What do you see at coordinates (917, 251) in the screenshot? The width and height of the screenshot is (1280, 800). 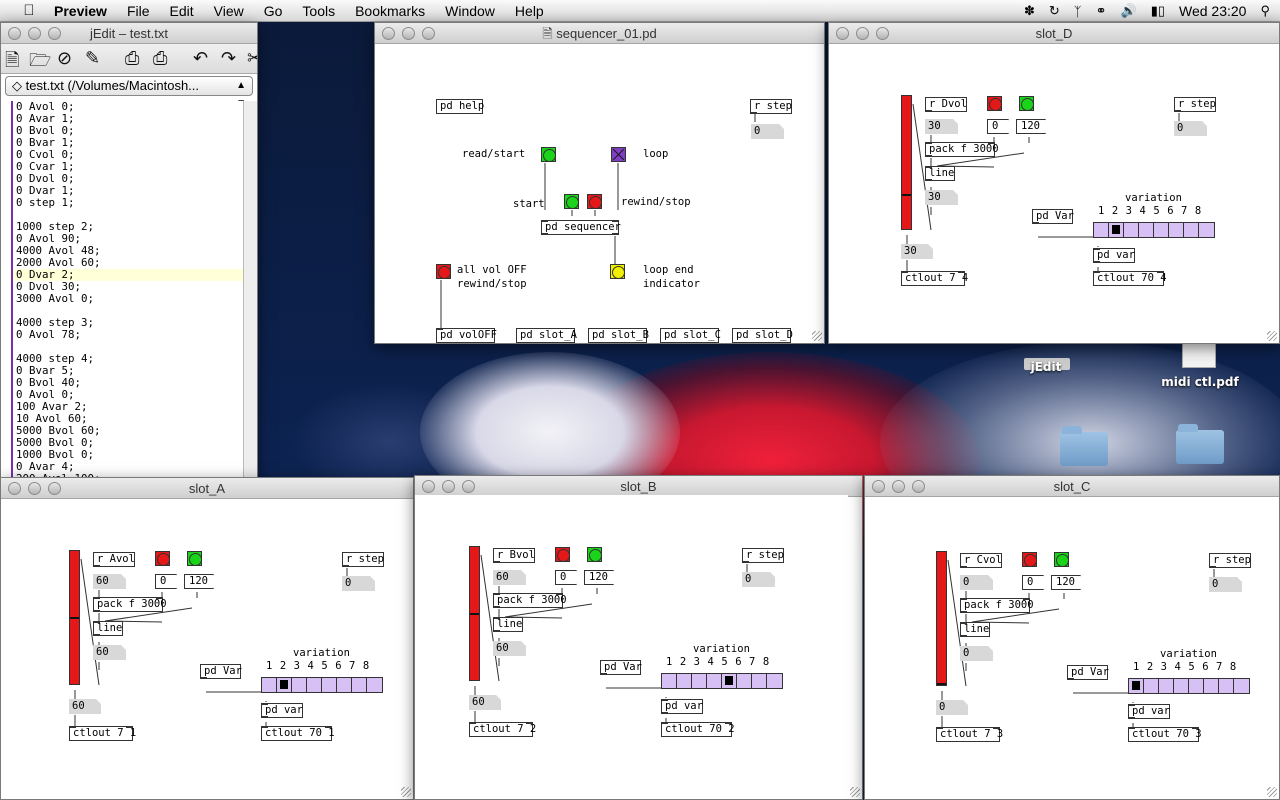 I see `slider-output-number-box: 30` at bounding box center [917, 251].